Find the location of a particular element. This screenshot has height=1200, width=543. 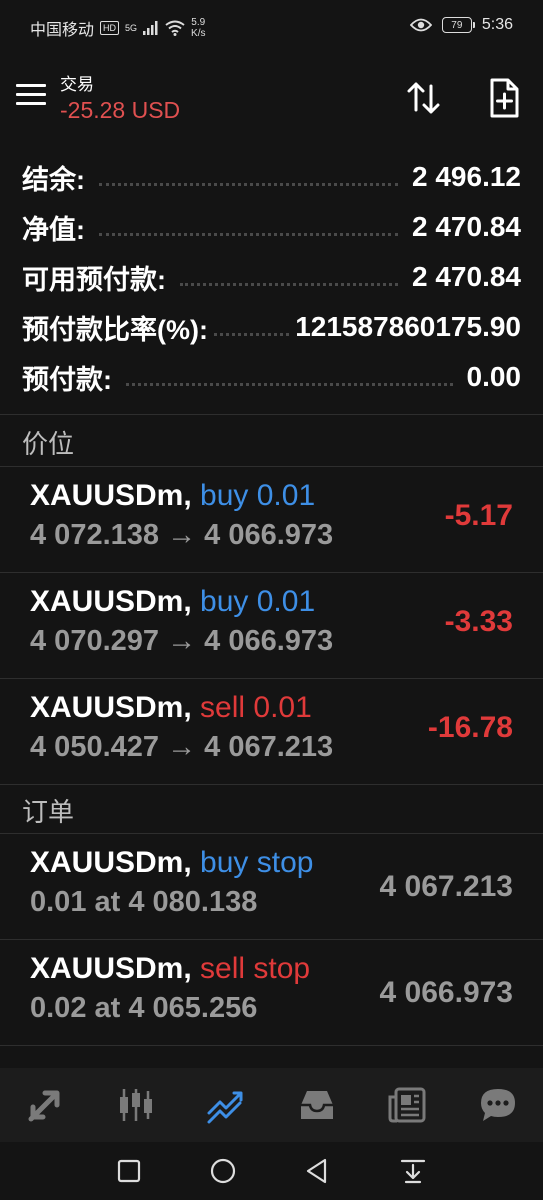

bottom-navigation is located at coordinates (271, 1105).